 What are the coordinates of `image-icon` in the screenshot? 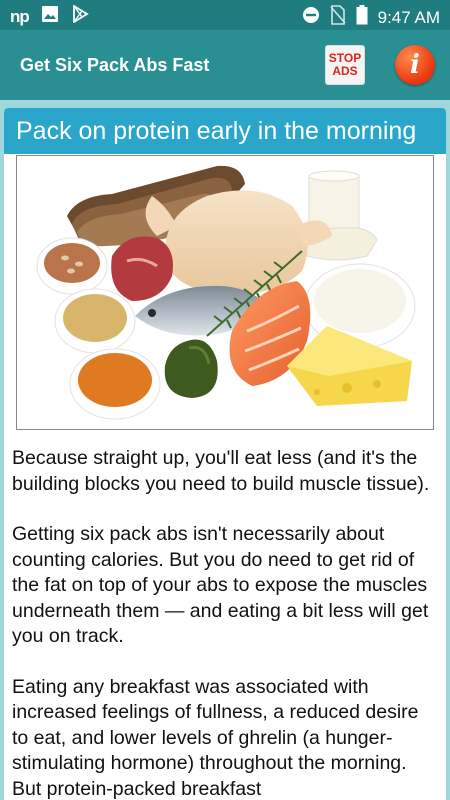 It's located at (50, 16).